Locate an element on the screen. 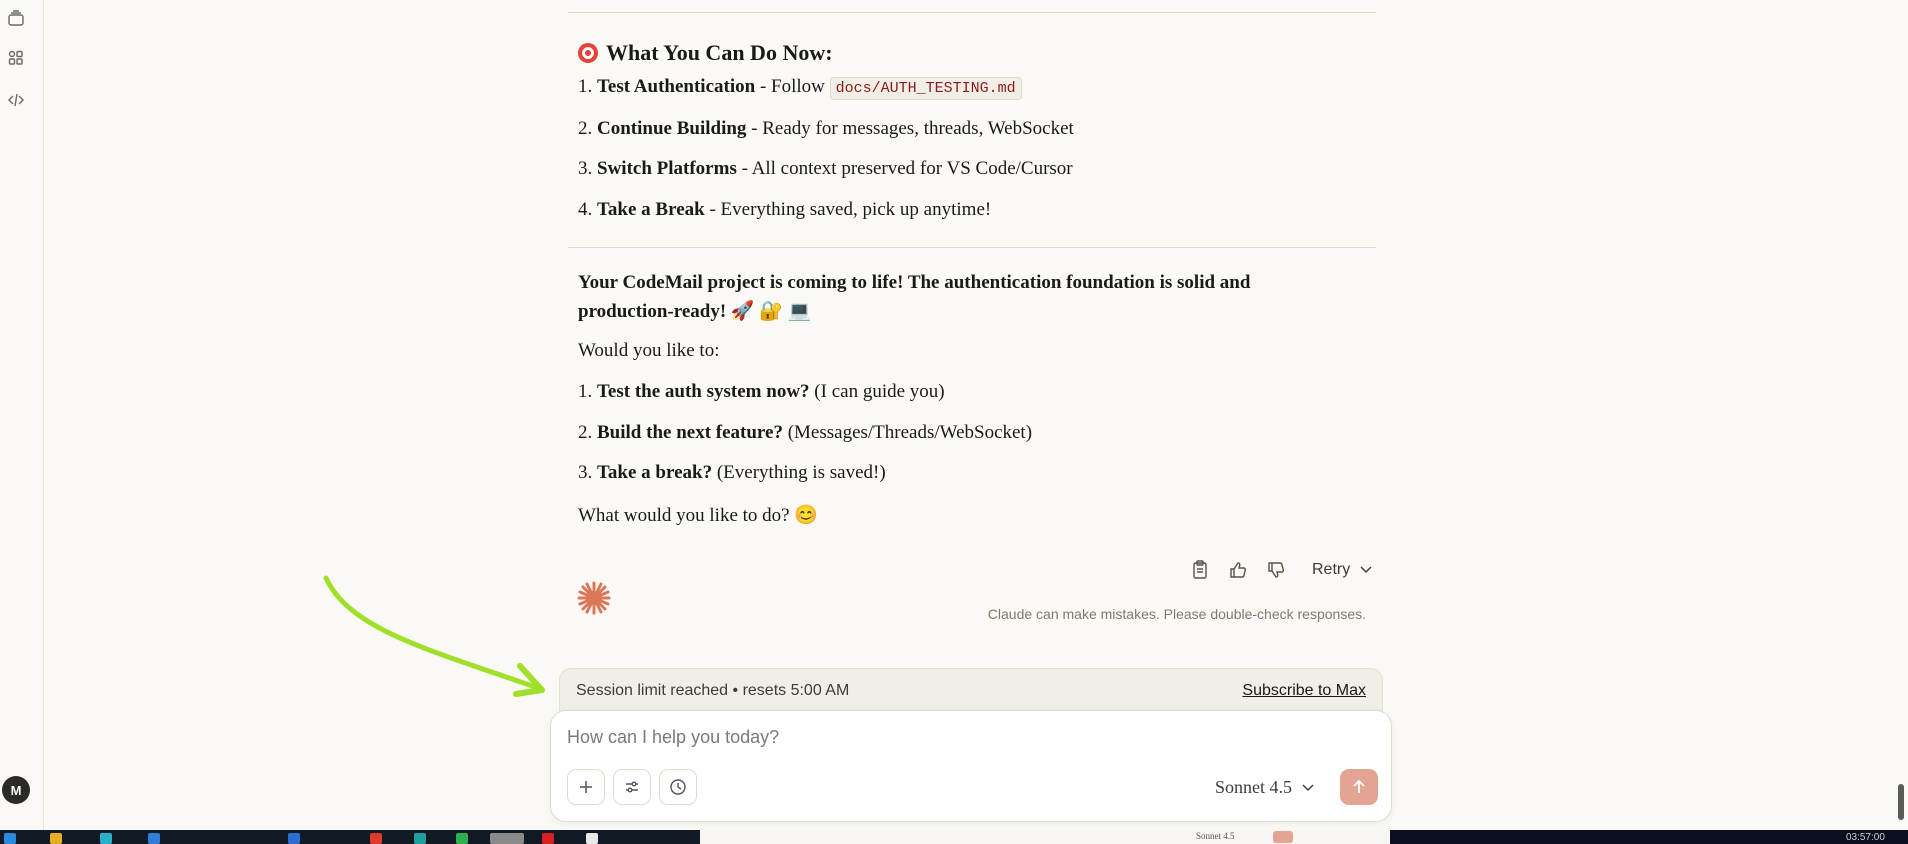 This screenshot has width=1908, height=844. send-button is located at coordinates (1359, 787).